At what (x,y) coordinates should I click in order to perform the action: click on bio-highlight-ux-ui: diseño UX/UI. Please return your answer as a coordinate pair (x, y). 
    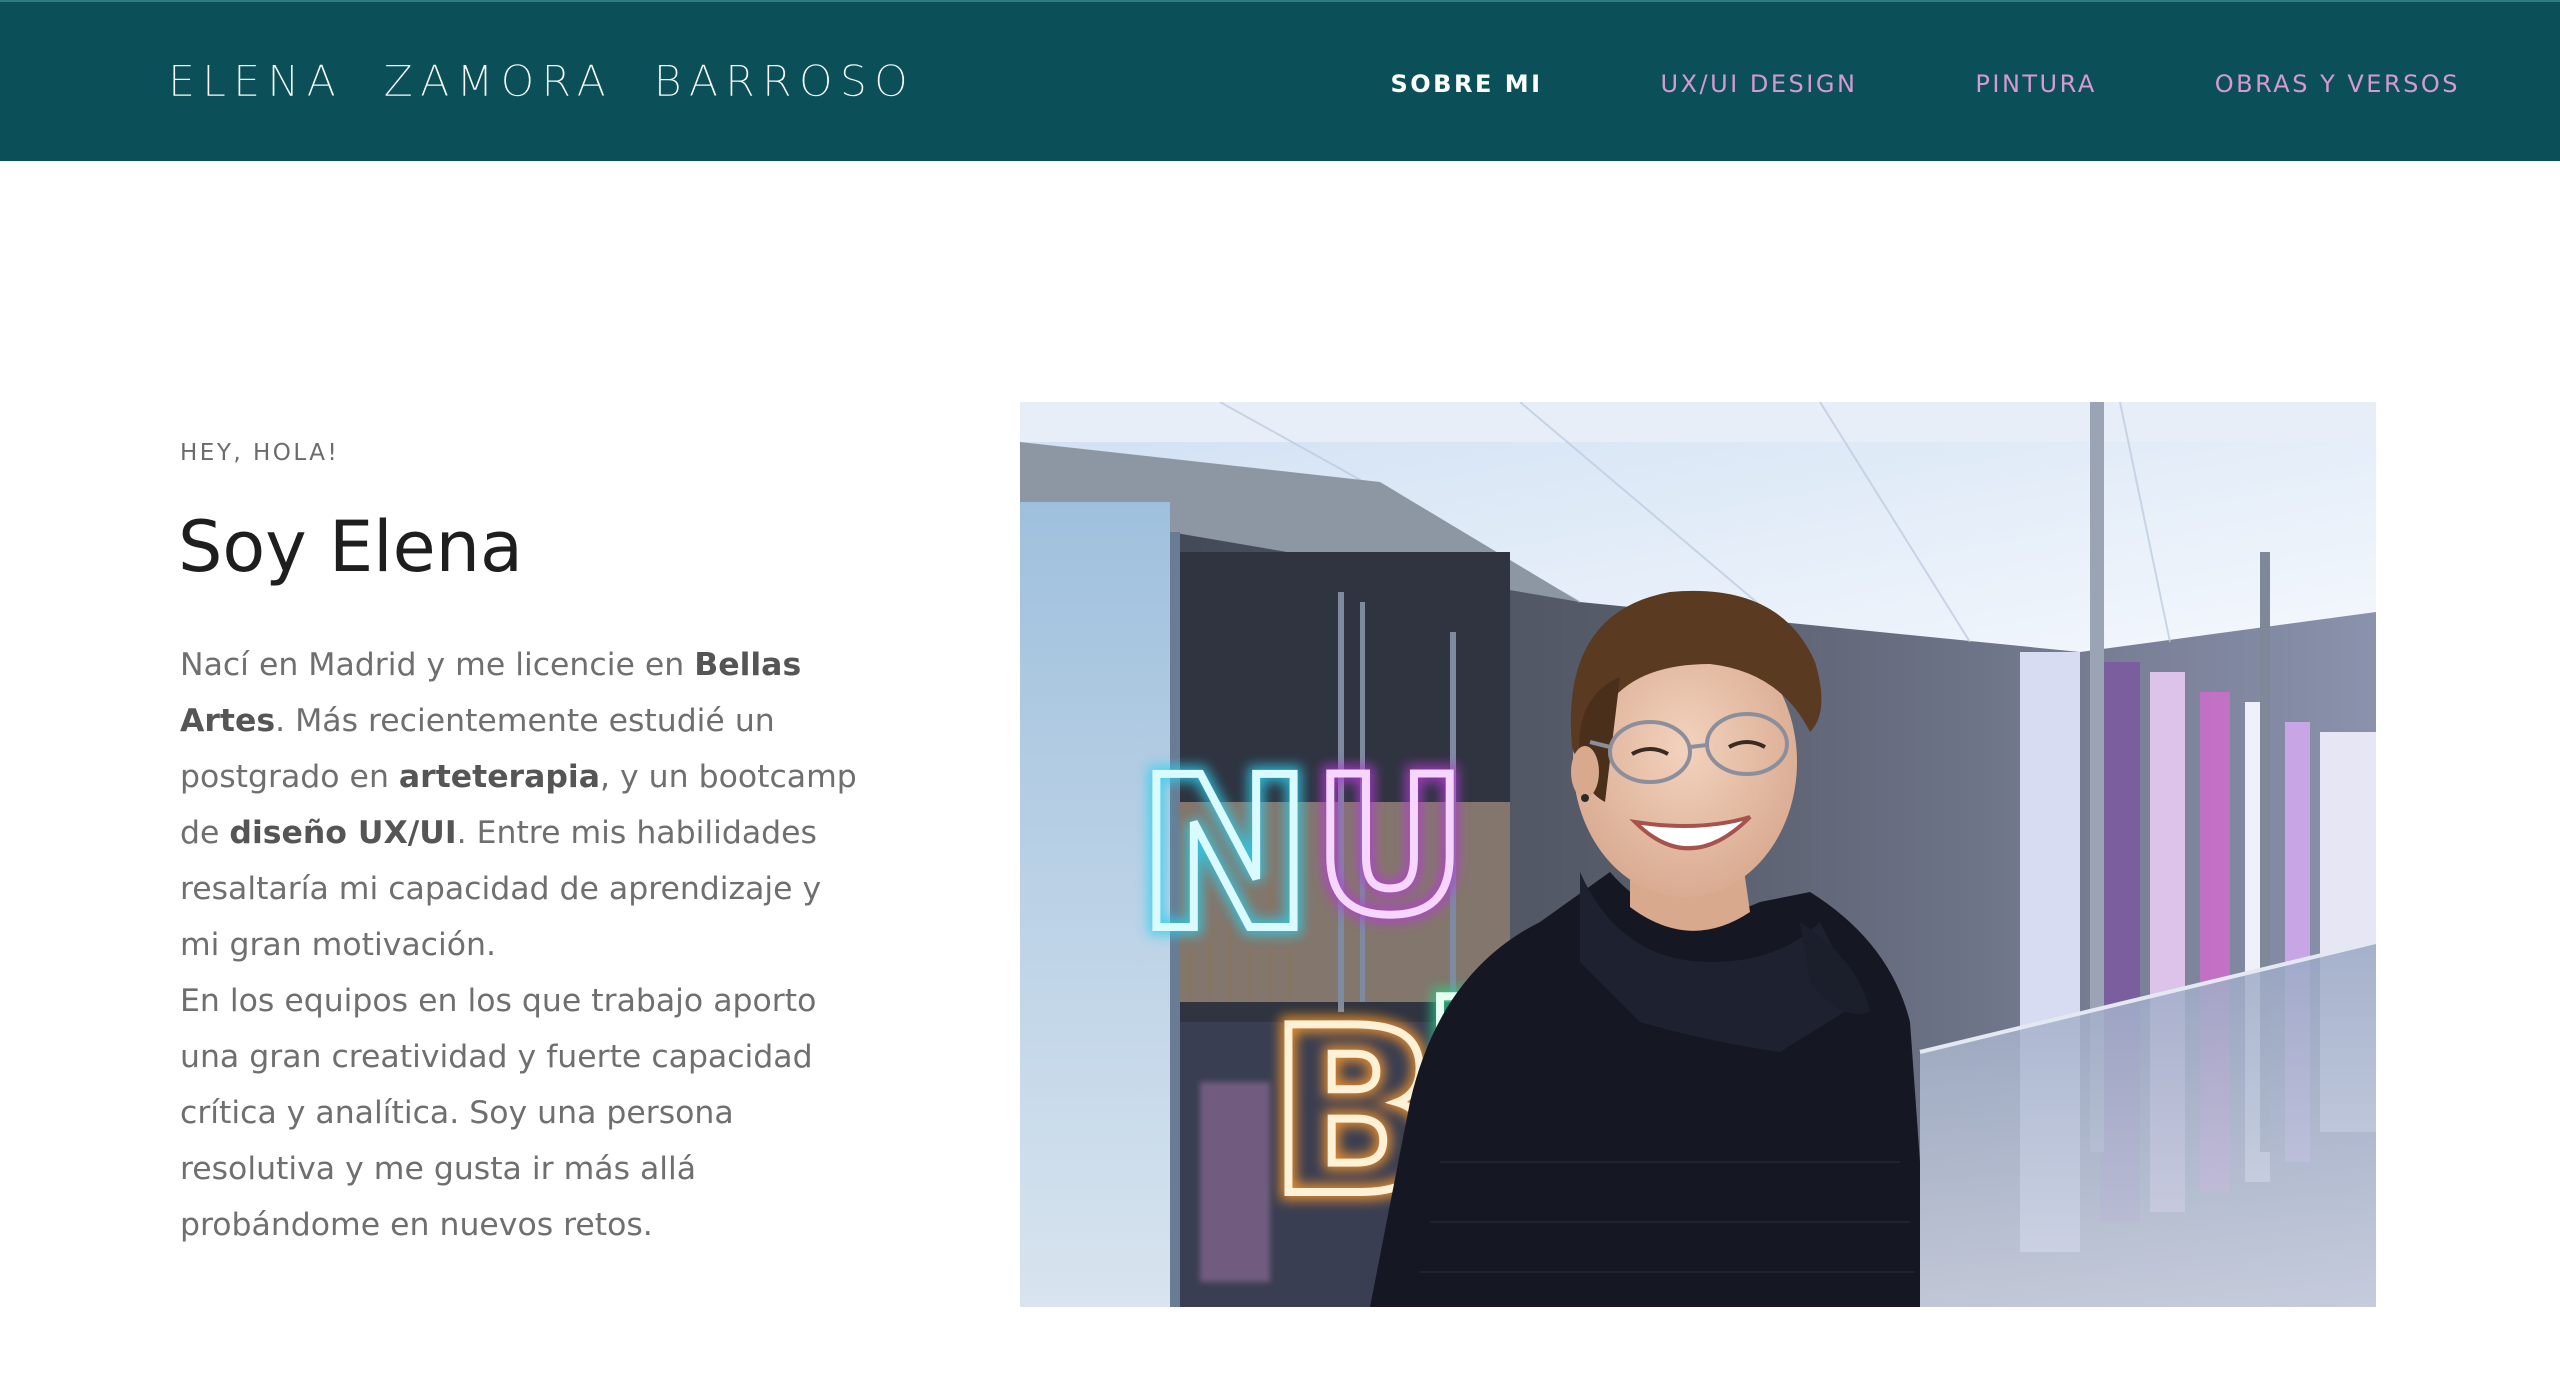
    Looking at the image, I should click on (343, 833).